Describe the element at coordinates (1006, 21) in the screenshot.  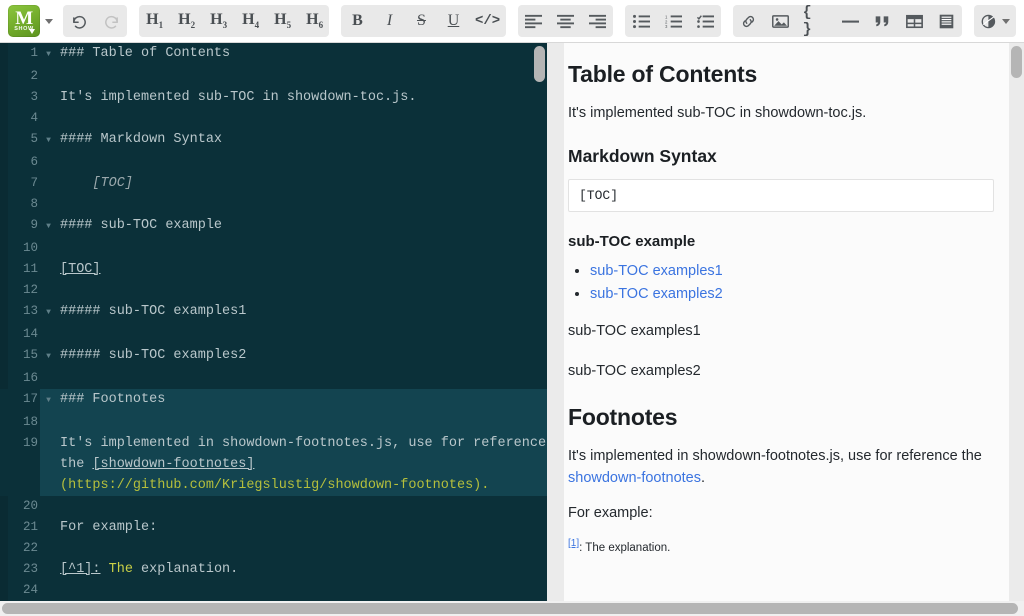
I see `theme-chevron-down-icon` at that location.